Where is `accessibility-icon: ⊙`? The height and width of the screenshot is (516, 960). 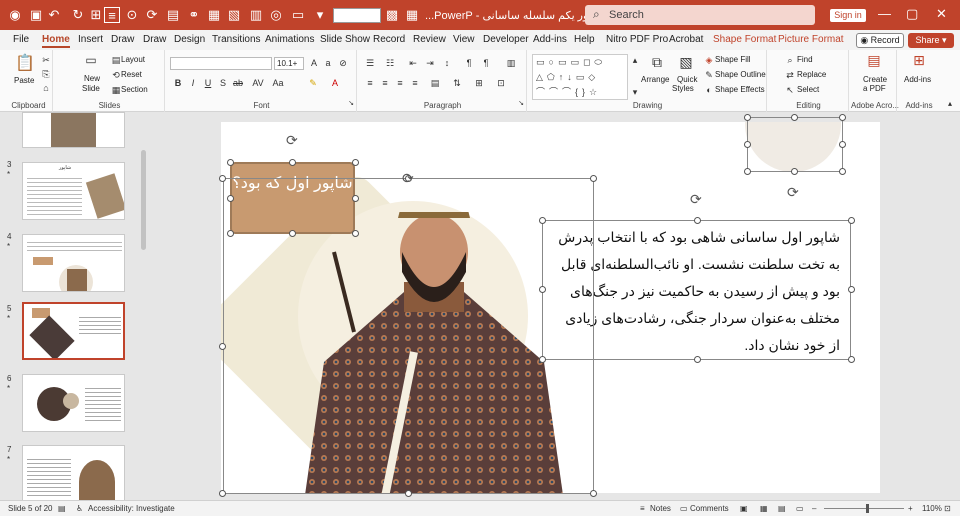 accessibility-icon: ⊙ is located at coordinates (132, 15).